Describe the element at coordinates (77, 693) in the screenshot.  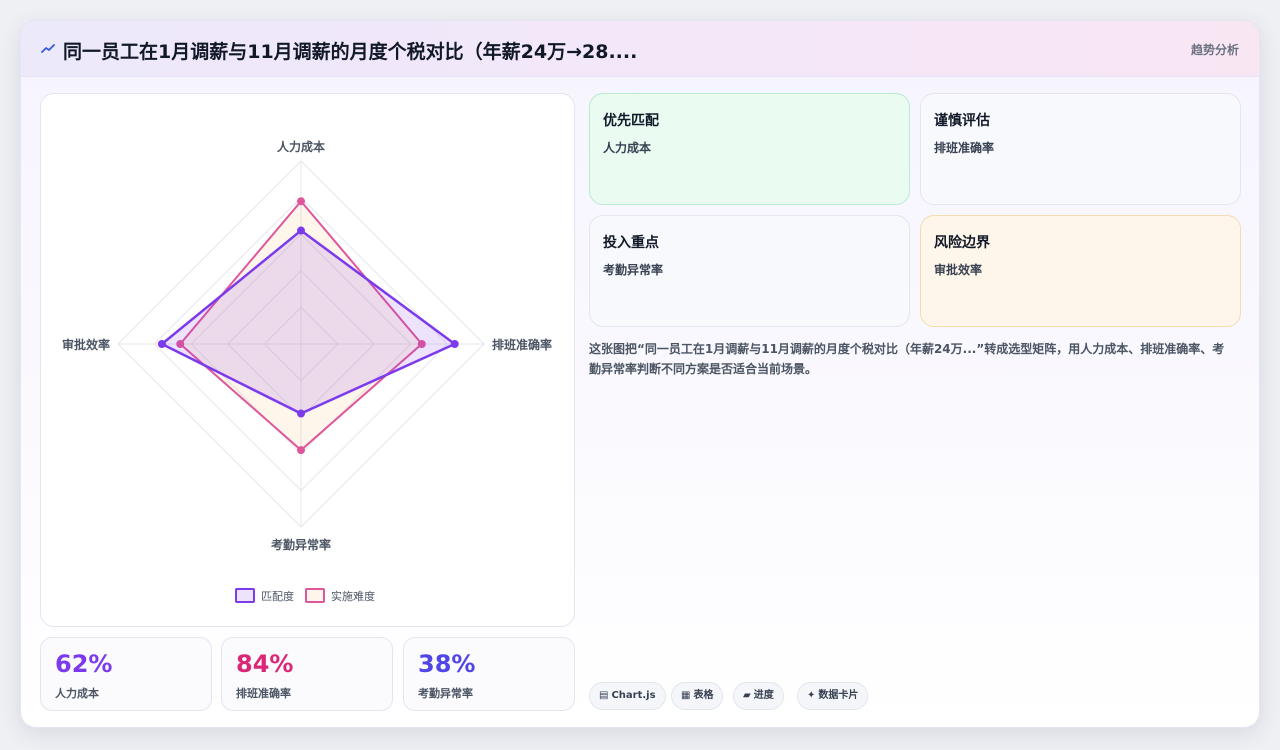
I see `stat-label: 人力成本` at that location.